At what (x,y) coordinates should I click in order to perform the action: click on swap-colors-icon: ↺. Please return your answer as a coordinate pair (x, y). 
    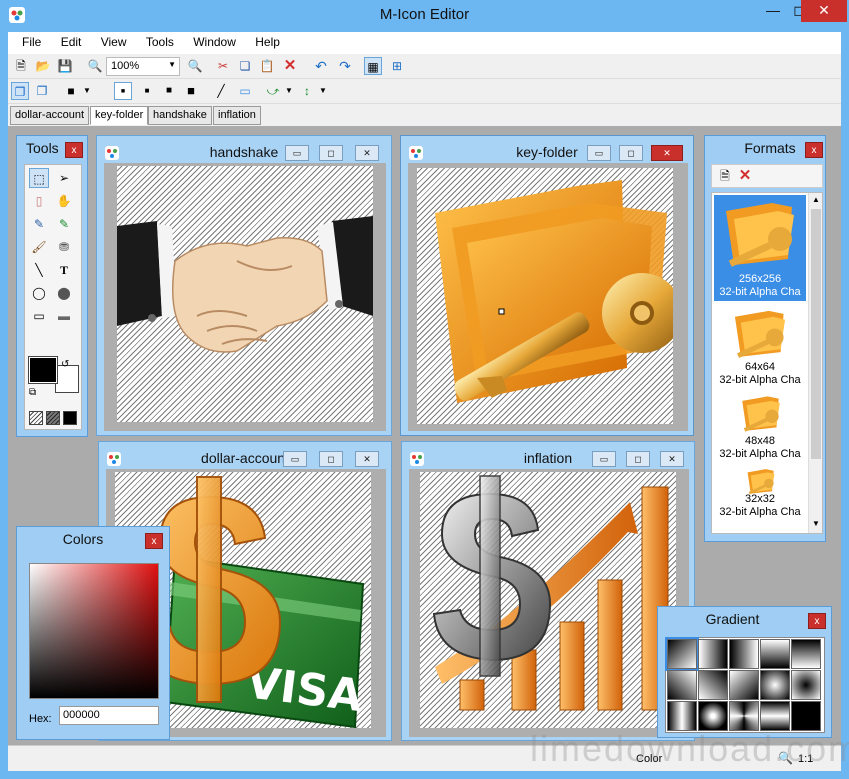
    Looking at the image, I should click on (65, 364).